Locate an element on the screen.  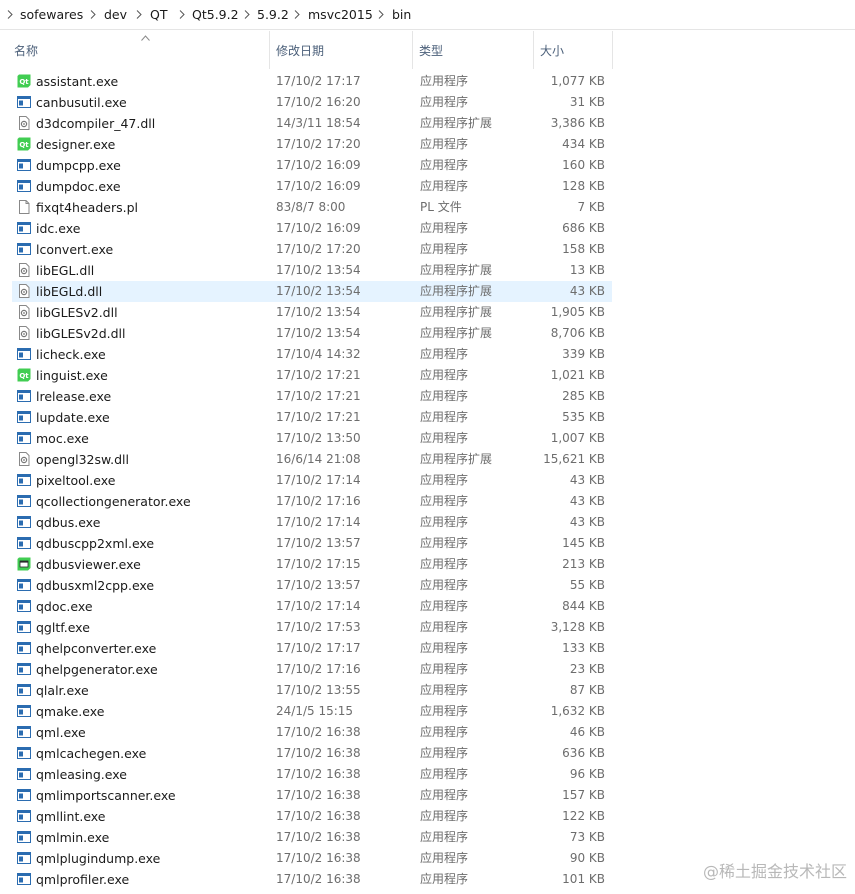
file-row: qdbusviewer.exe 17/10/2 17:15 应用程序 213 KB is located at coordinates (312, 564).